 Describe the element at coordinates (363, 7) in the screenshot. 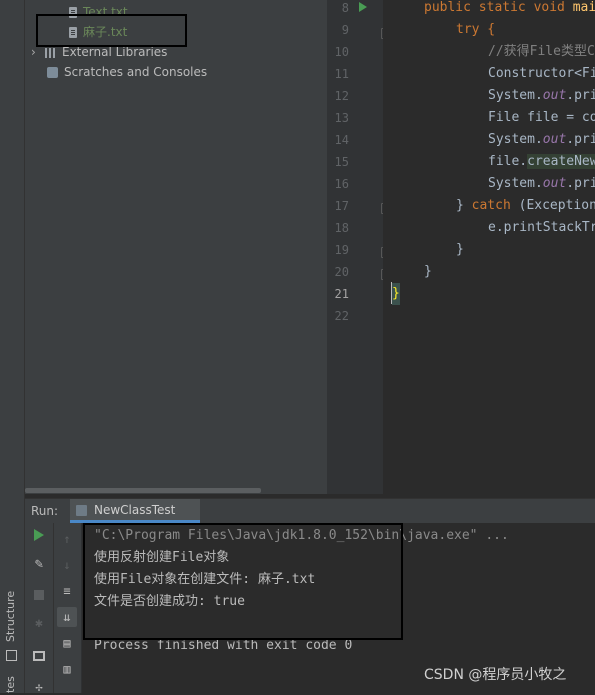

I see `run-gutter-icon` at that location.